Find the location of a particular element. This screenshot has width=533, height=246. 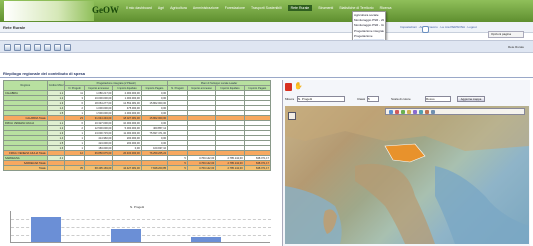

print-icon is located at coordinates (37, 47).